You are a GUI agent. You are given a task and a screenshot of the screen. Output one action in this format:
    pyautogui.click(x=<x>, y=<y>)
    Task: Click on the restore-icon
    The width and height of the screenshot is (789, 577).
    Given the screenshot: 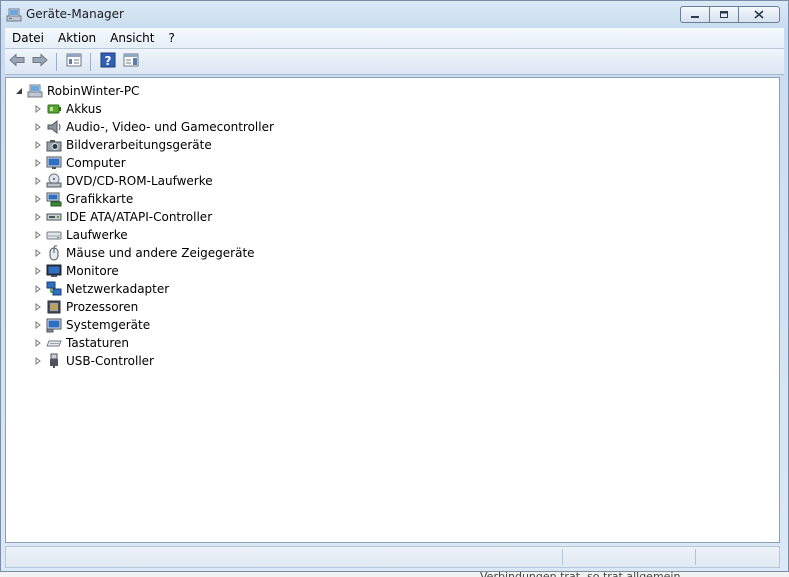 What is the action you would take?
    pyautogui.click(x=724, y=15)
    